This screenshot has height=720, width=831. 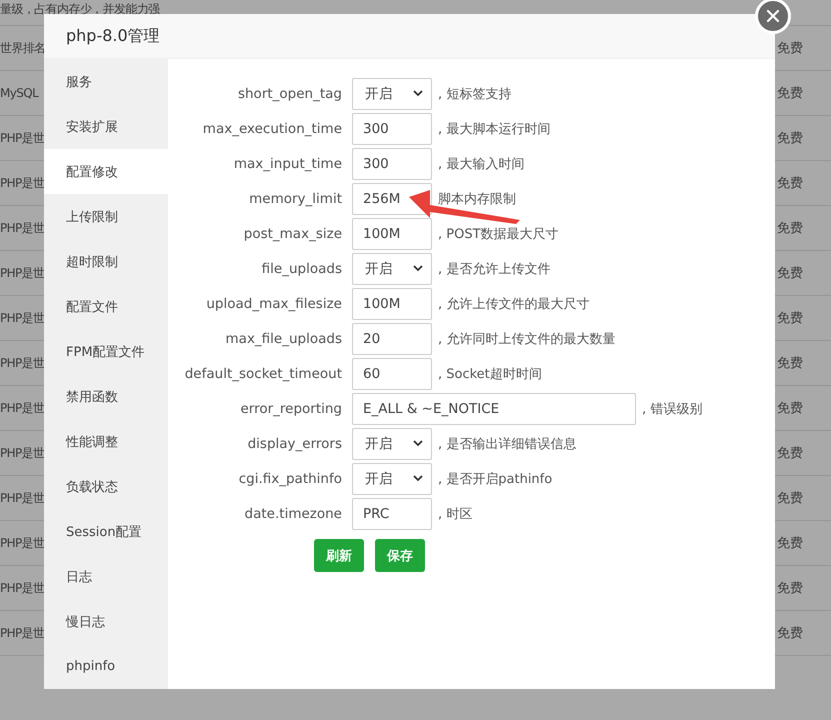 I want to click on setting-label: date.timezone, so click(x=293, y=514).